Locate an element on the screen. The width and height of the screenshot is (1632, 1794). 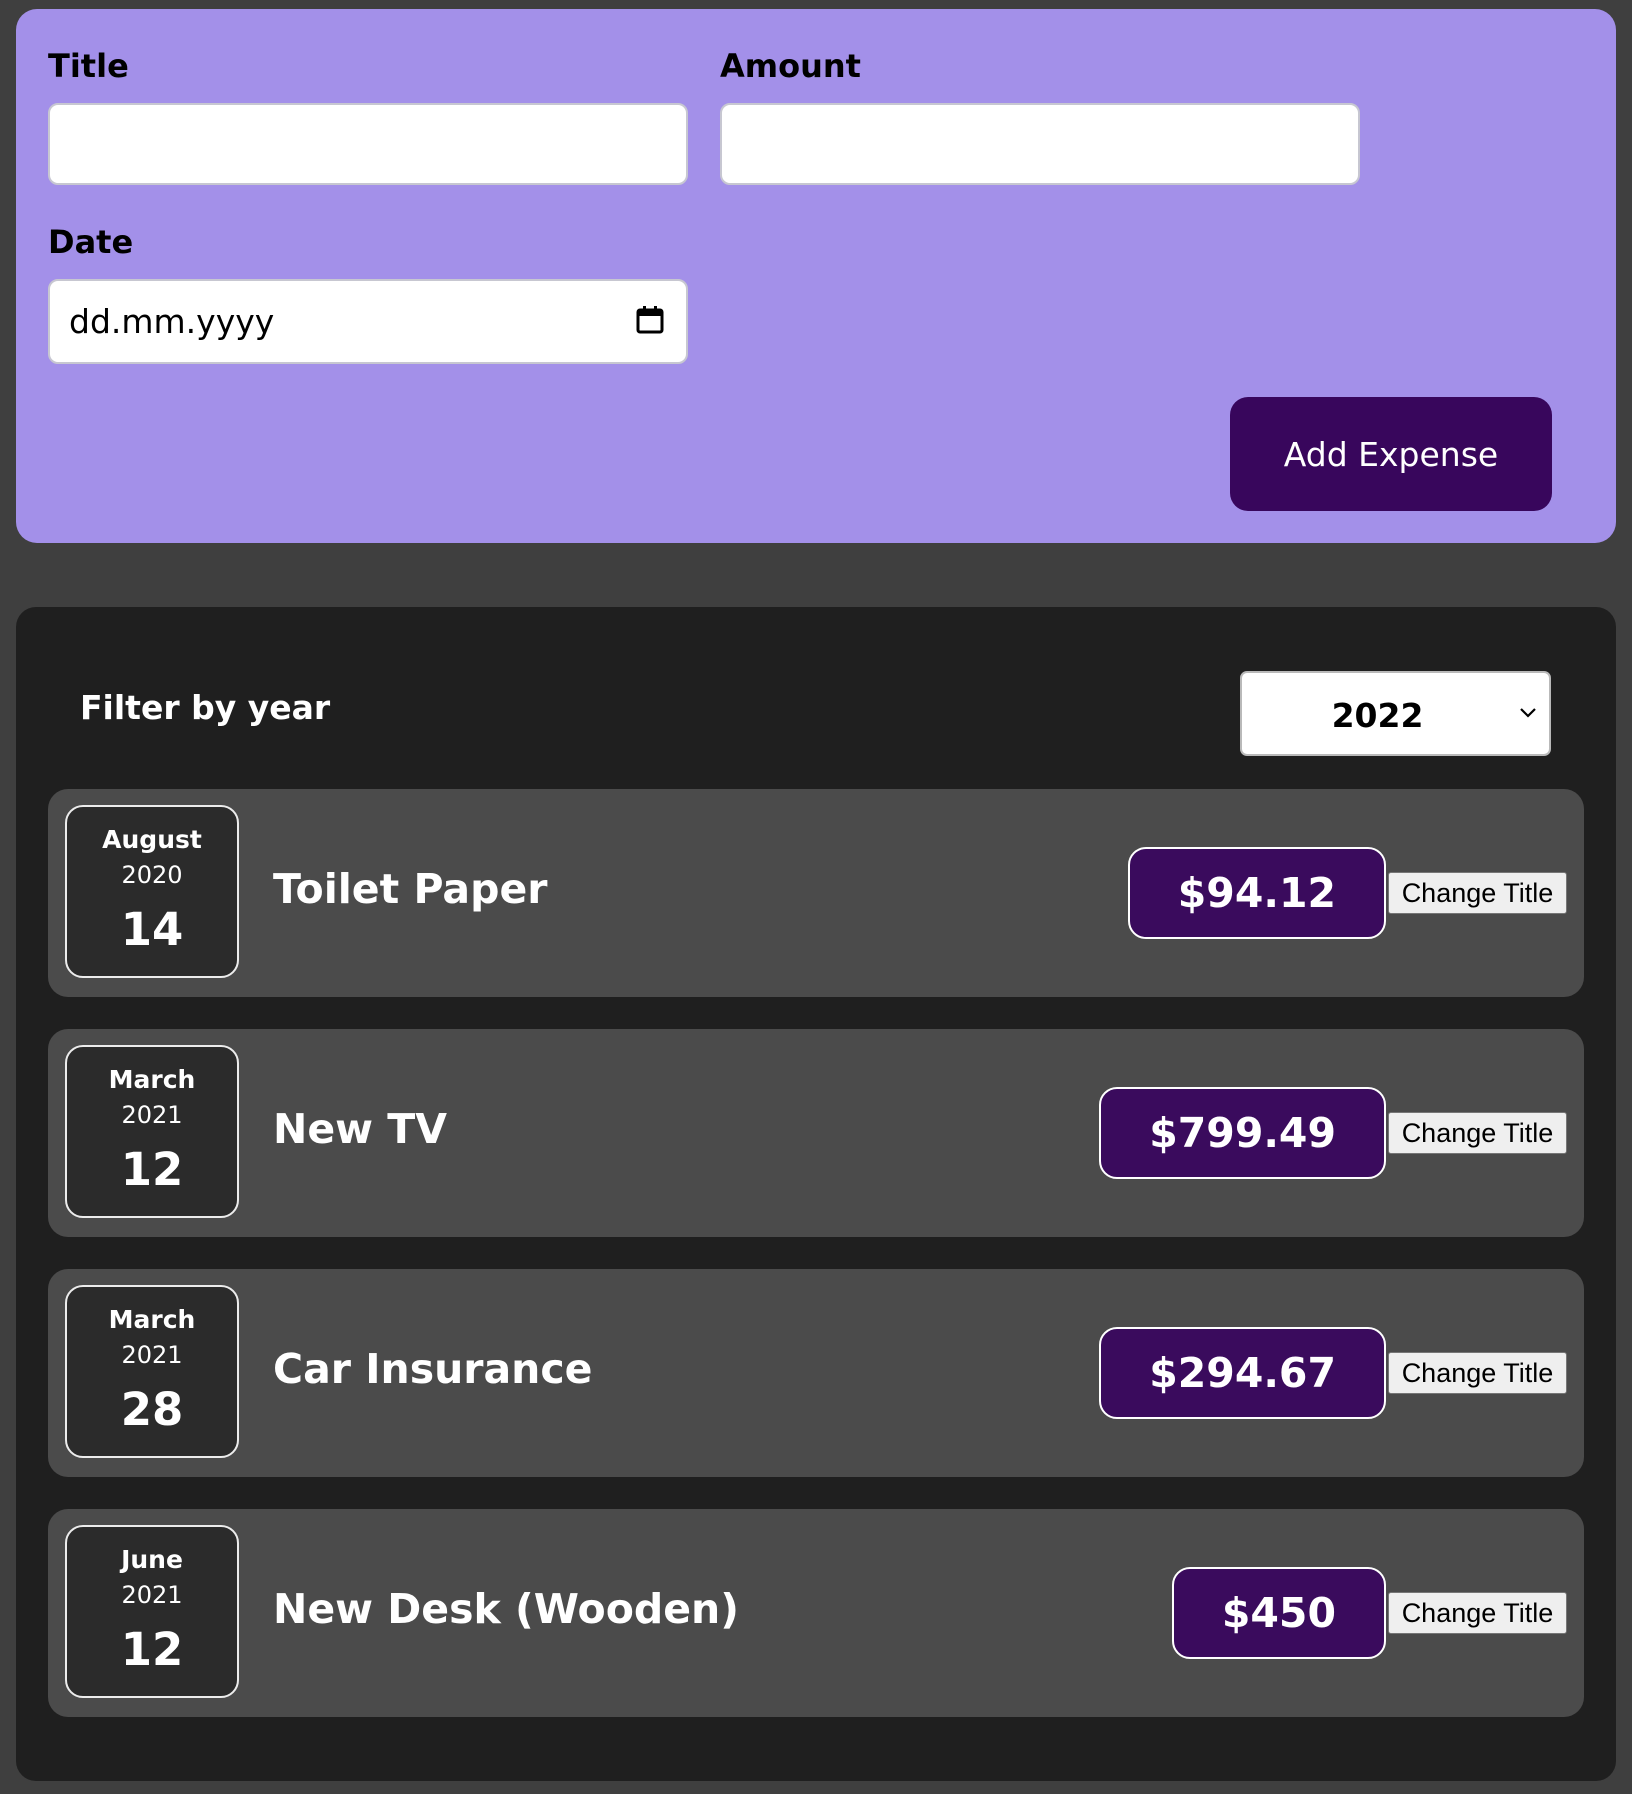
expense-date: March 2021 28 is located at coordinates (152, 1371).